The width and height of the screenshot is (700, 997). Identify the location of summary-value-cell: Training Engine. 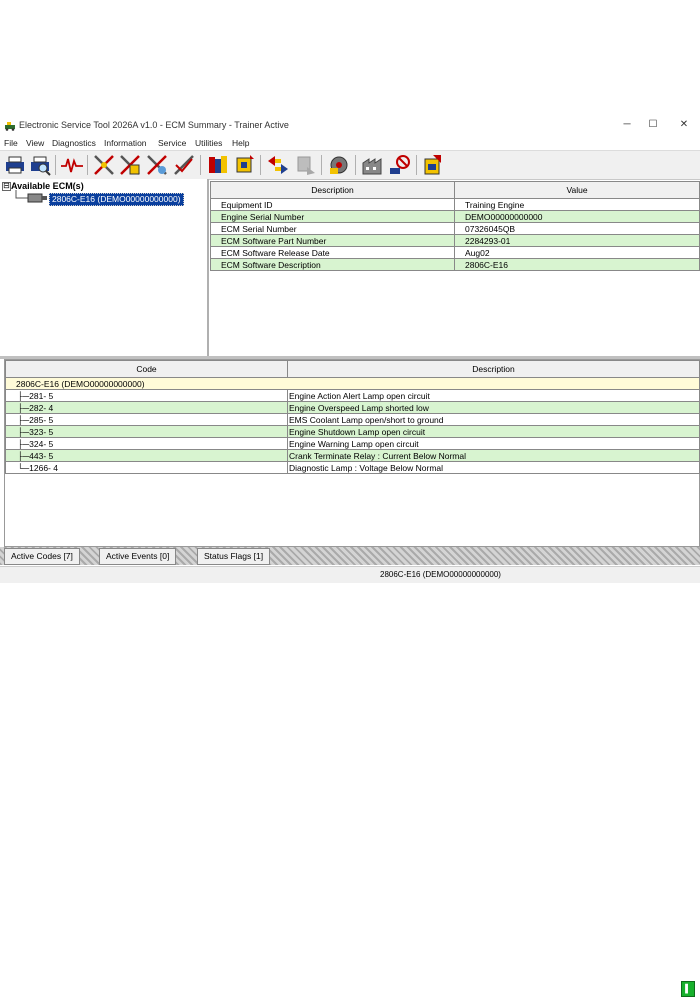
(577, 204).